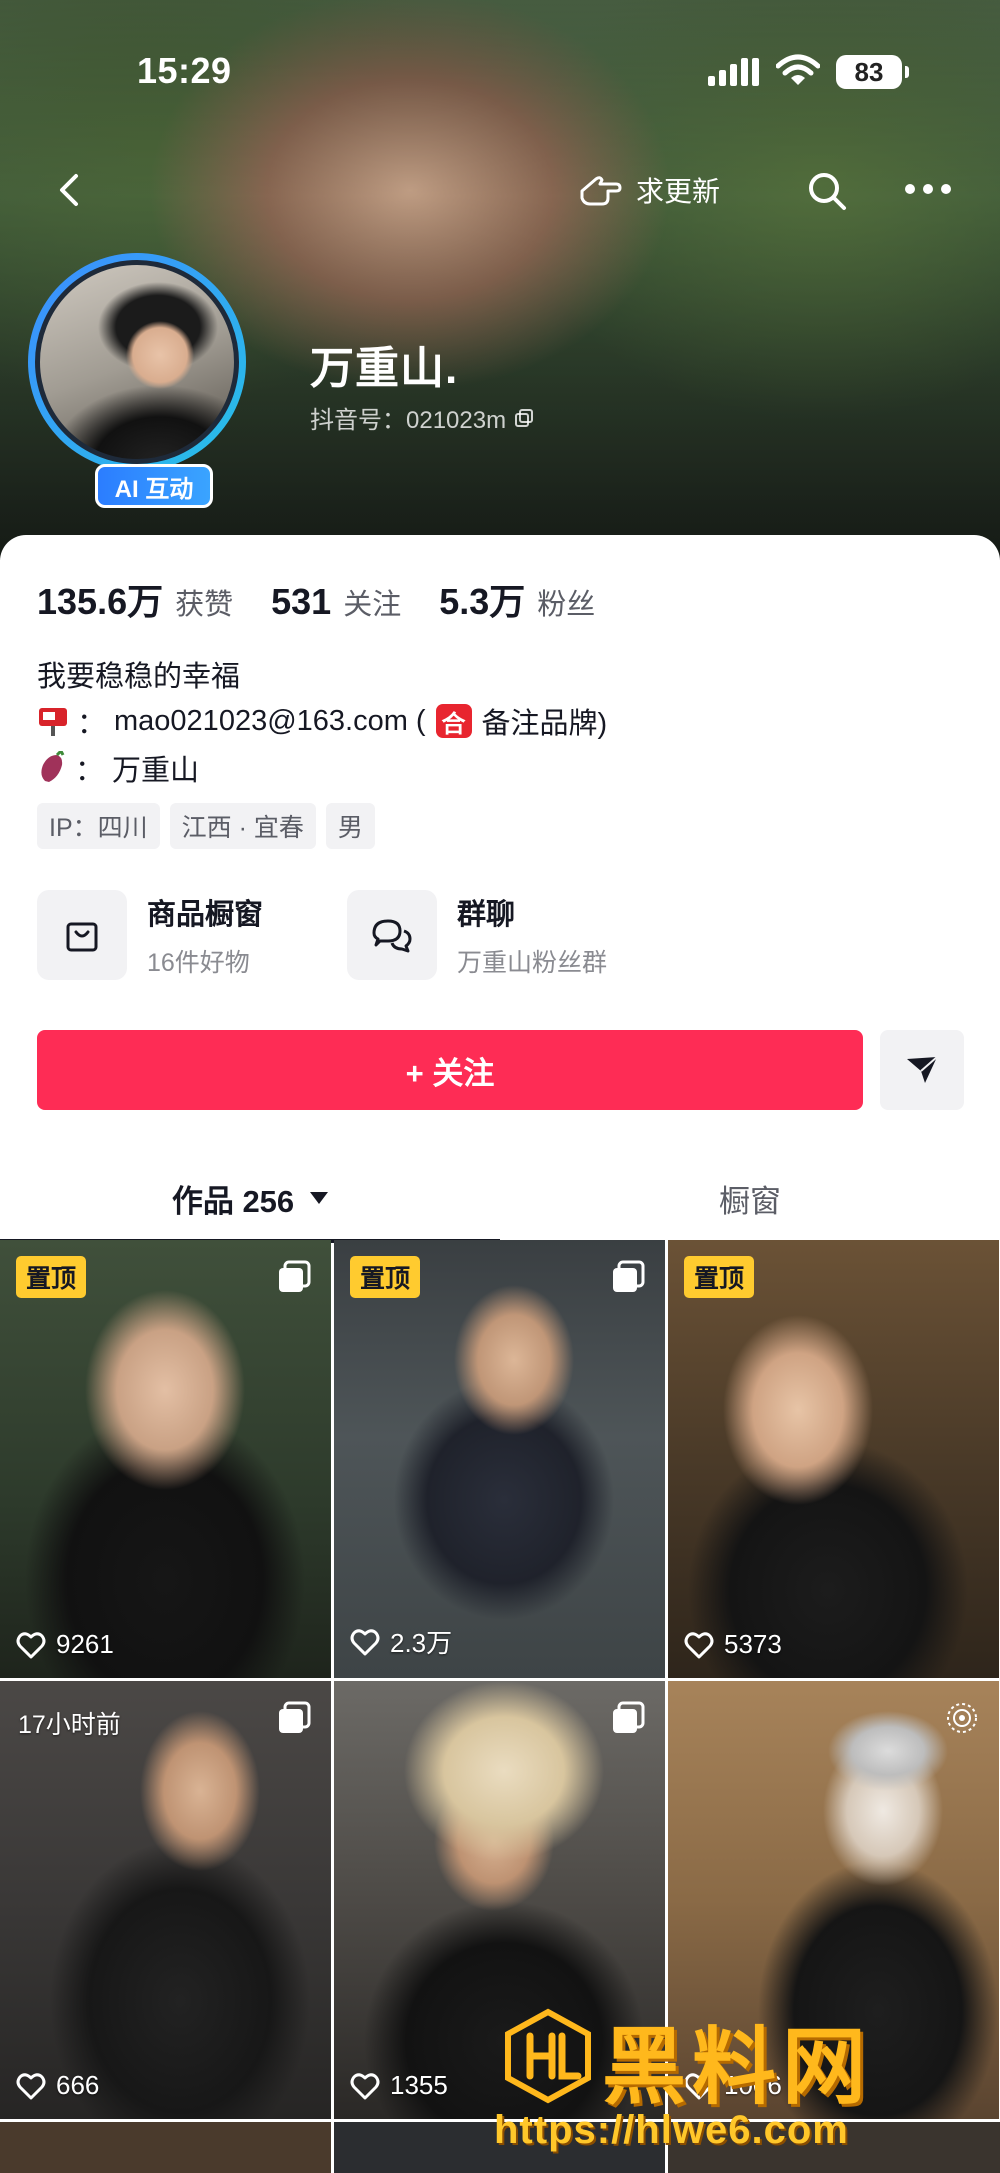  Describe the element at coordinates (453, 721) in the screenshot. I see `brand-cooperation-icon: 合` at that location.